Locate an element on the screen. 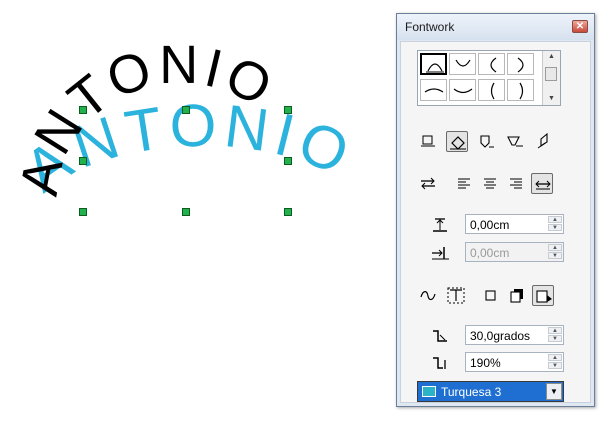  gallery-scrollbar: ▲ ▼ is located at coordinates (551, 78).